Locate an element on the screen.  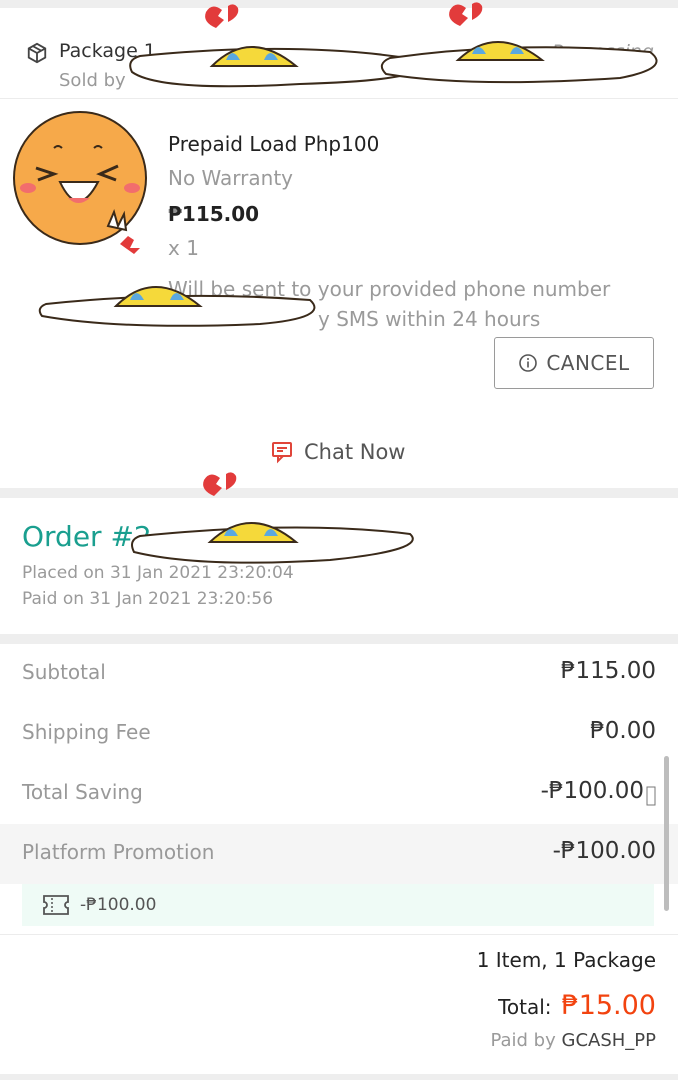
voucher-amount: -₱100.00 is located at coordinates (118, 905).